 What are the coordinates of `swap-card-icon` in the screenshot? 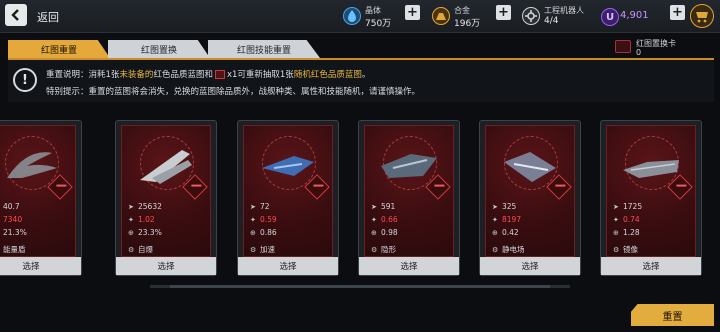 It's located at (623, 46).